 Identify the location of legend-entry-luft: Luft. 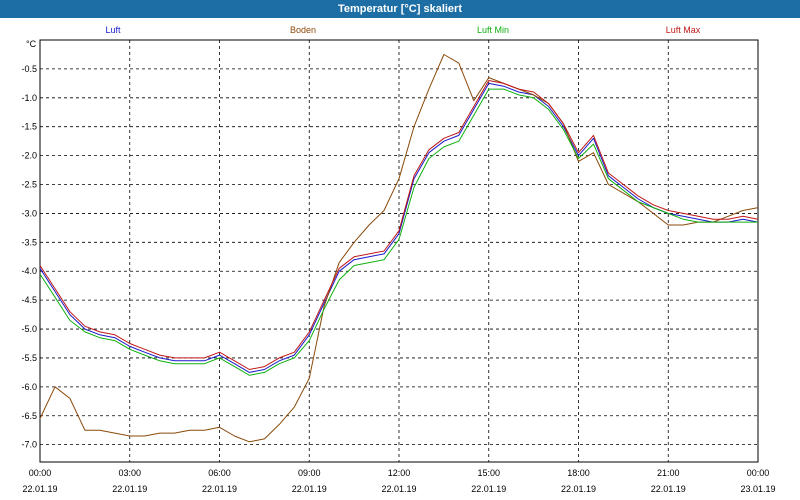
(113, 30).